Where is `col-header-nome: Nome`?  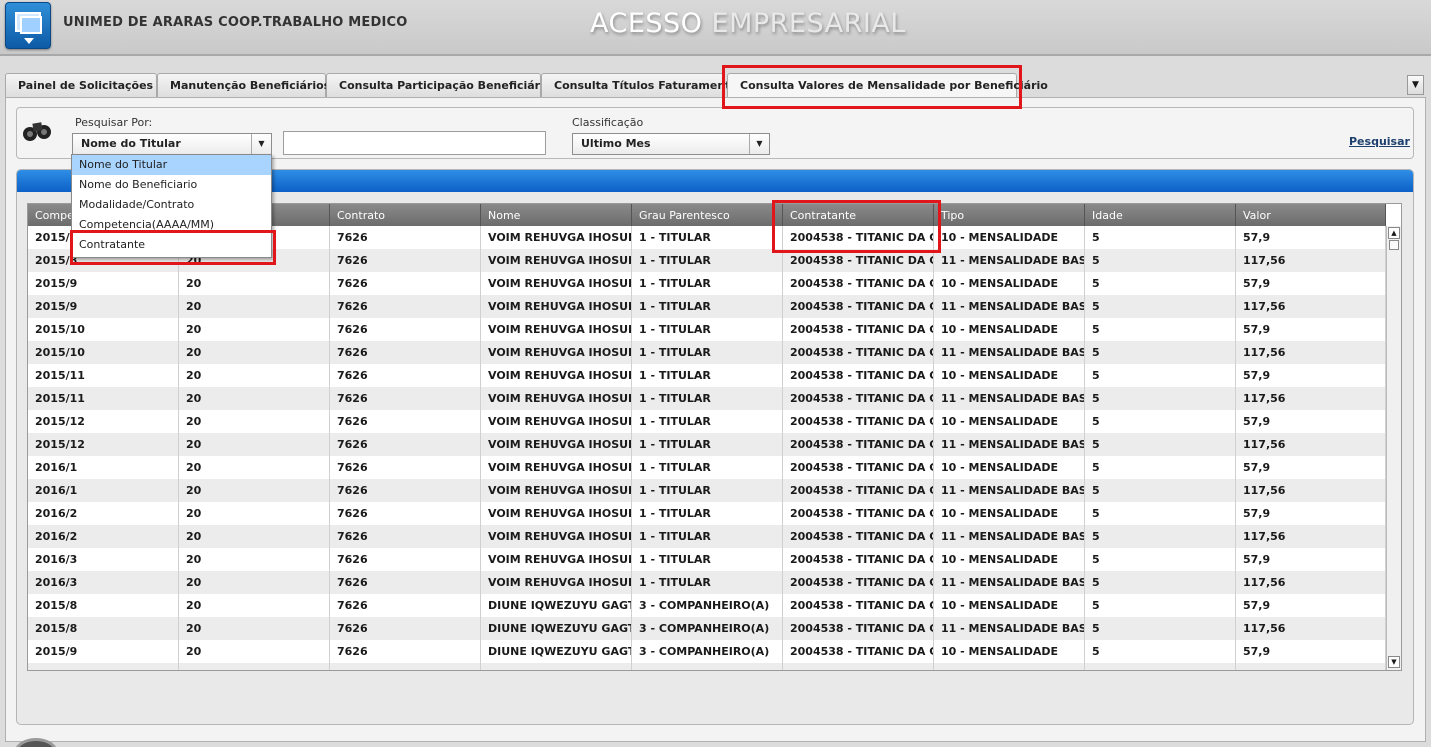
col-header-nome: Nome is located at coordinates (556, 215).